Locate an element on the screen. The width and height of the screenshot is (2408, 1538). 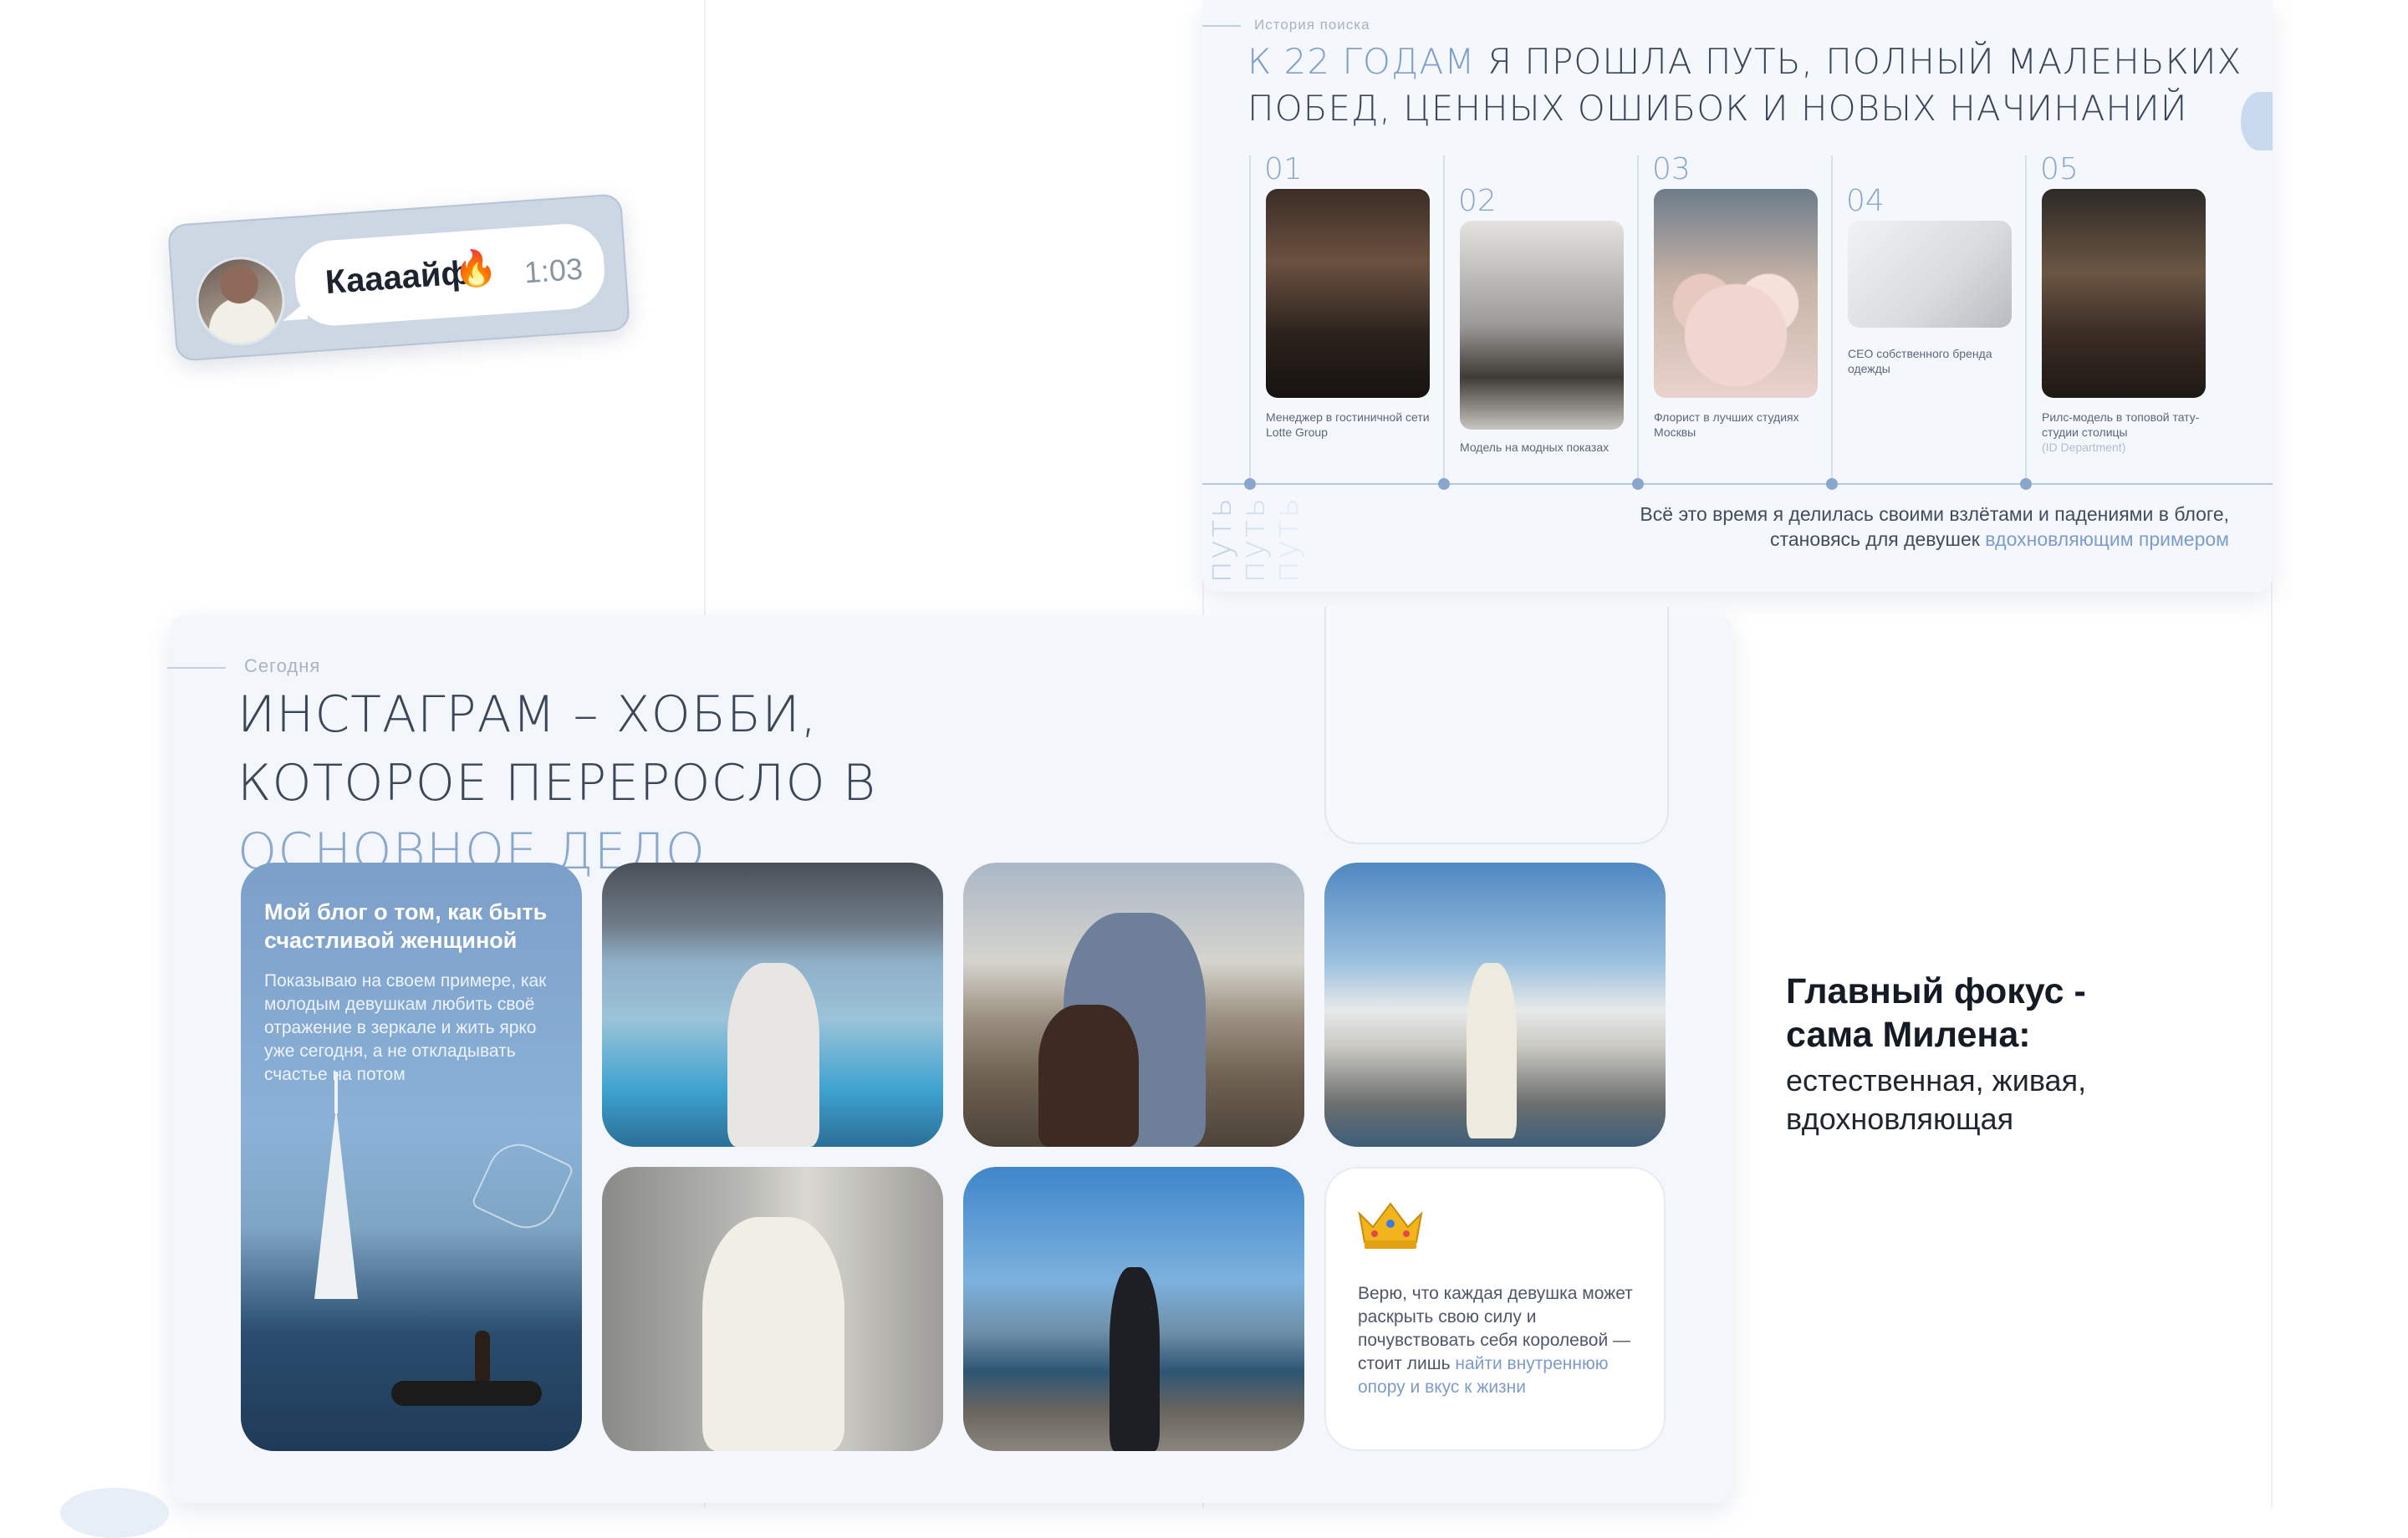
decorative-blob is located at coordinates (115, 1513).